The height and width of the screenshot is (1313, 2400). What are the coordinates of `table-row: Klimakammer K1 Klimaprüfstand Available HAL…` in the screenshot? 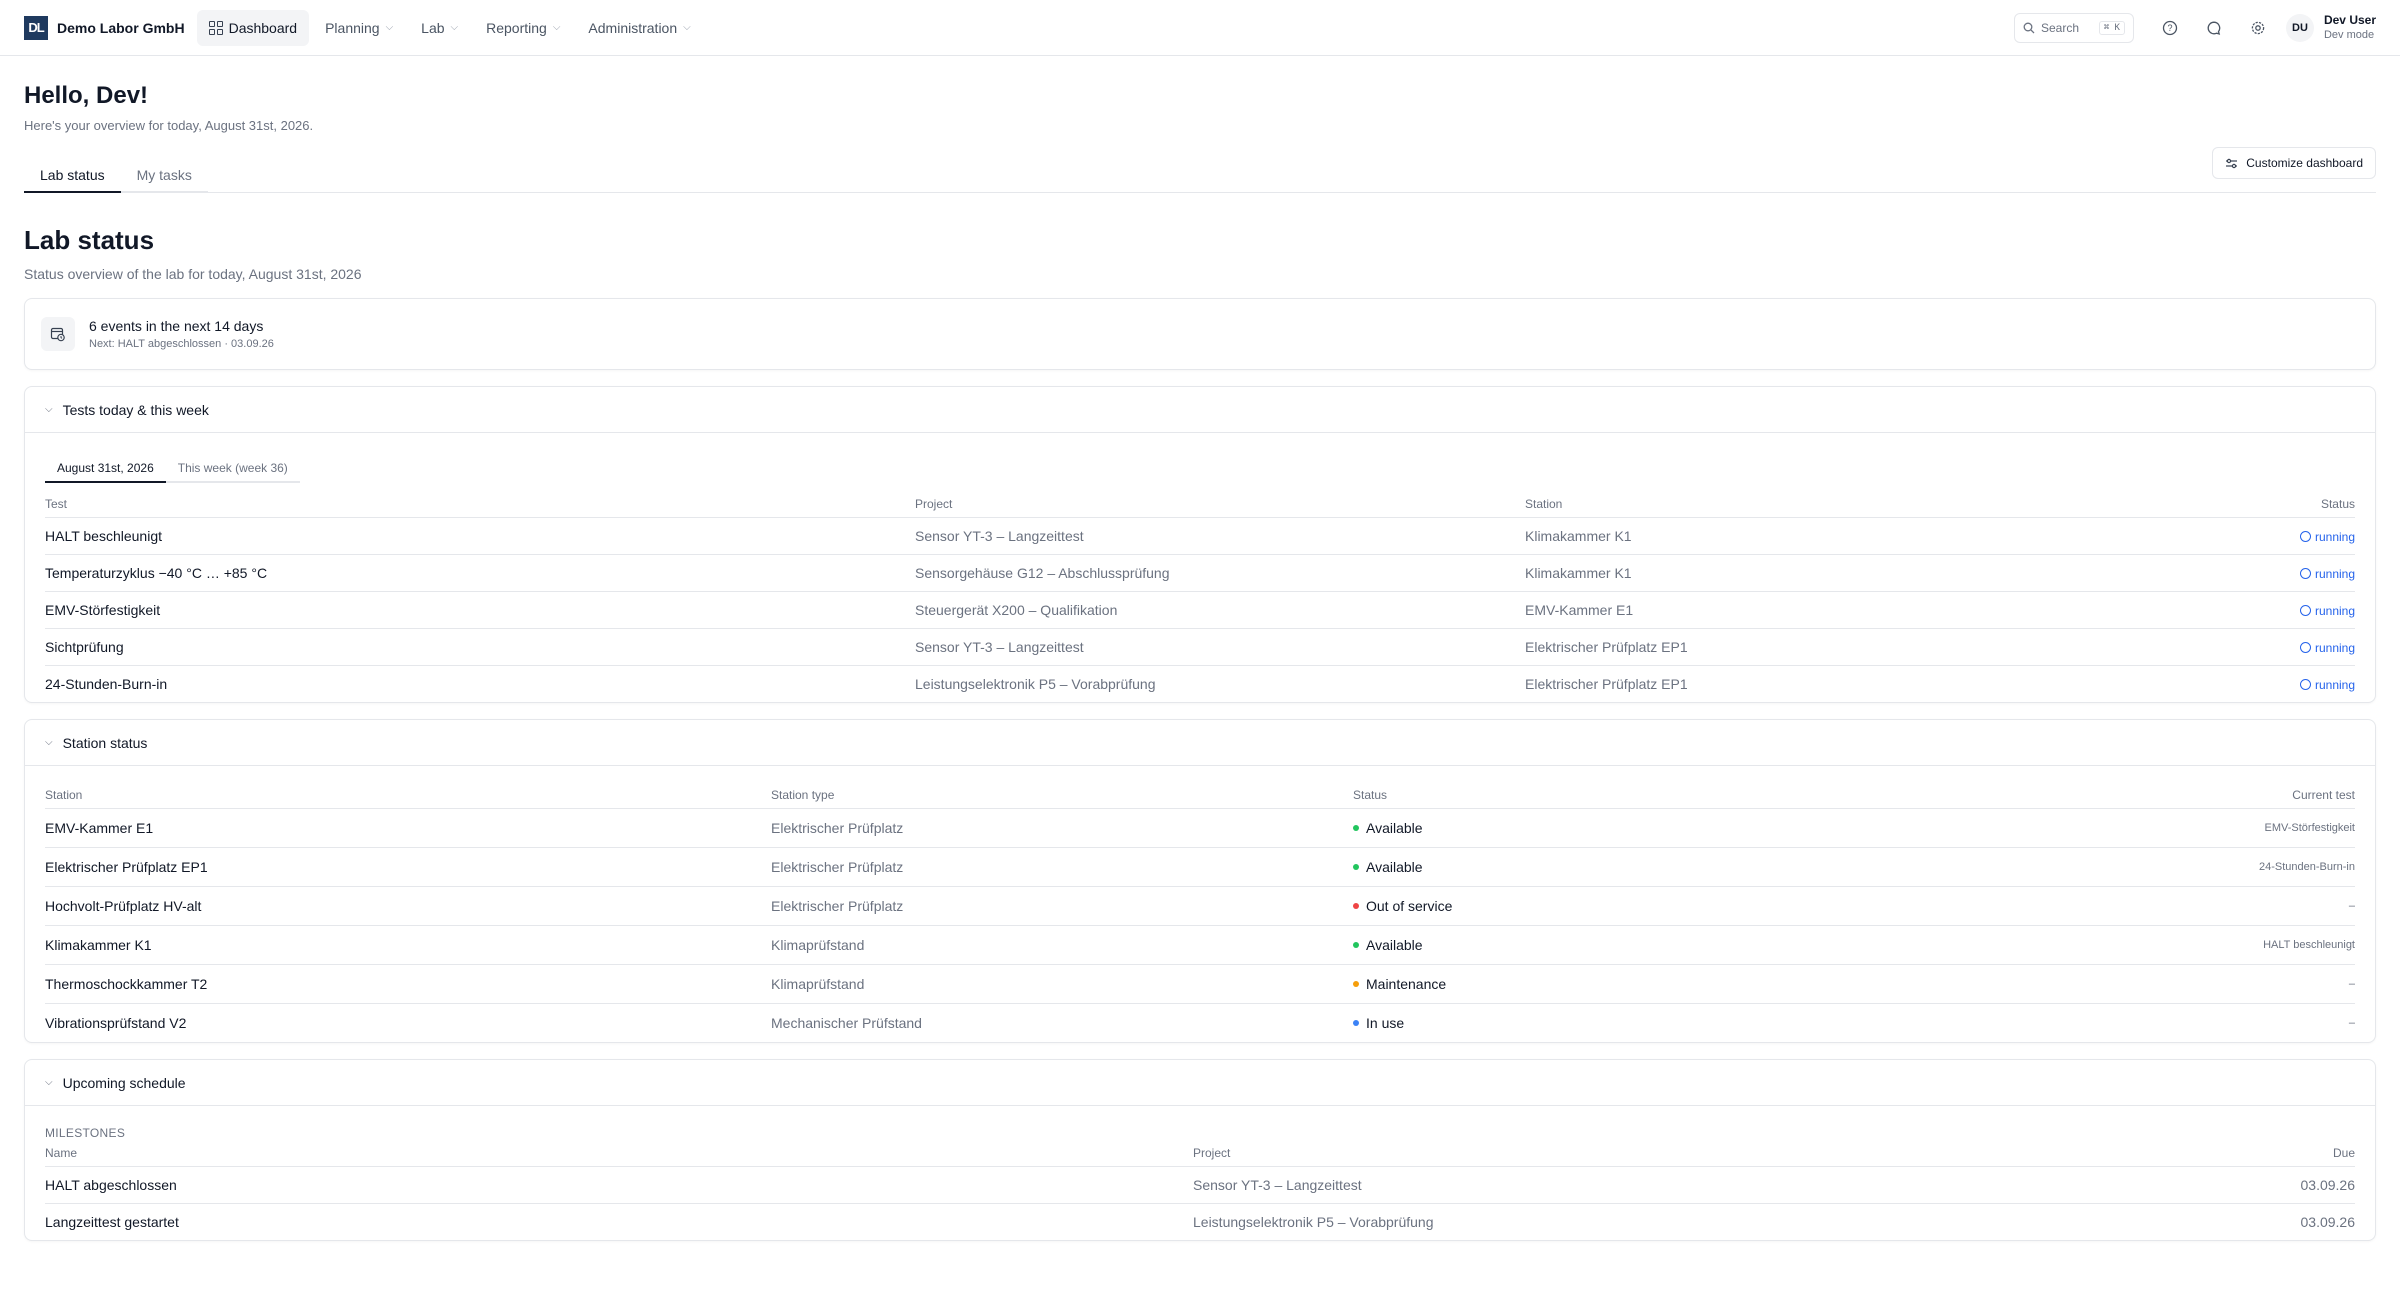 It's located at (1200, 945).